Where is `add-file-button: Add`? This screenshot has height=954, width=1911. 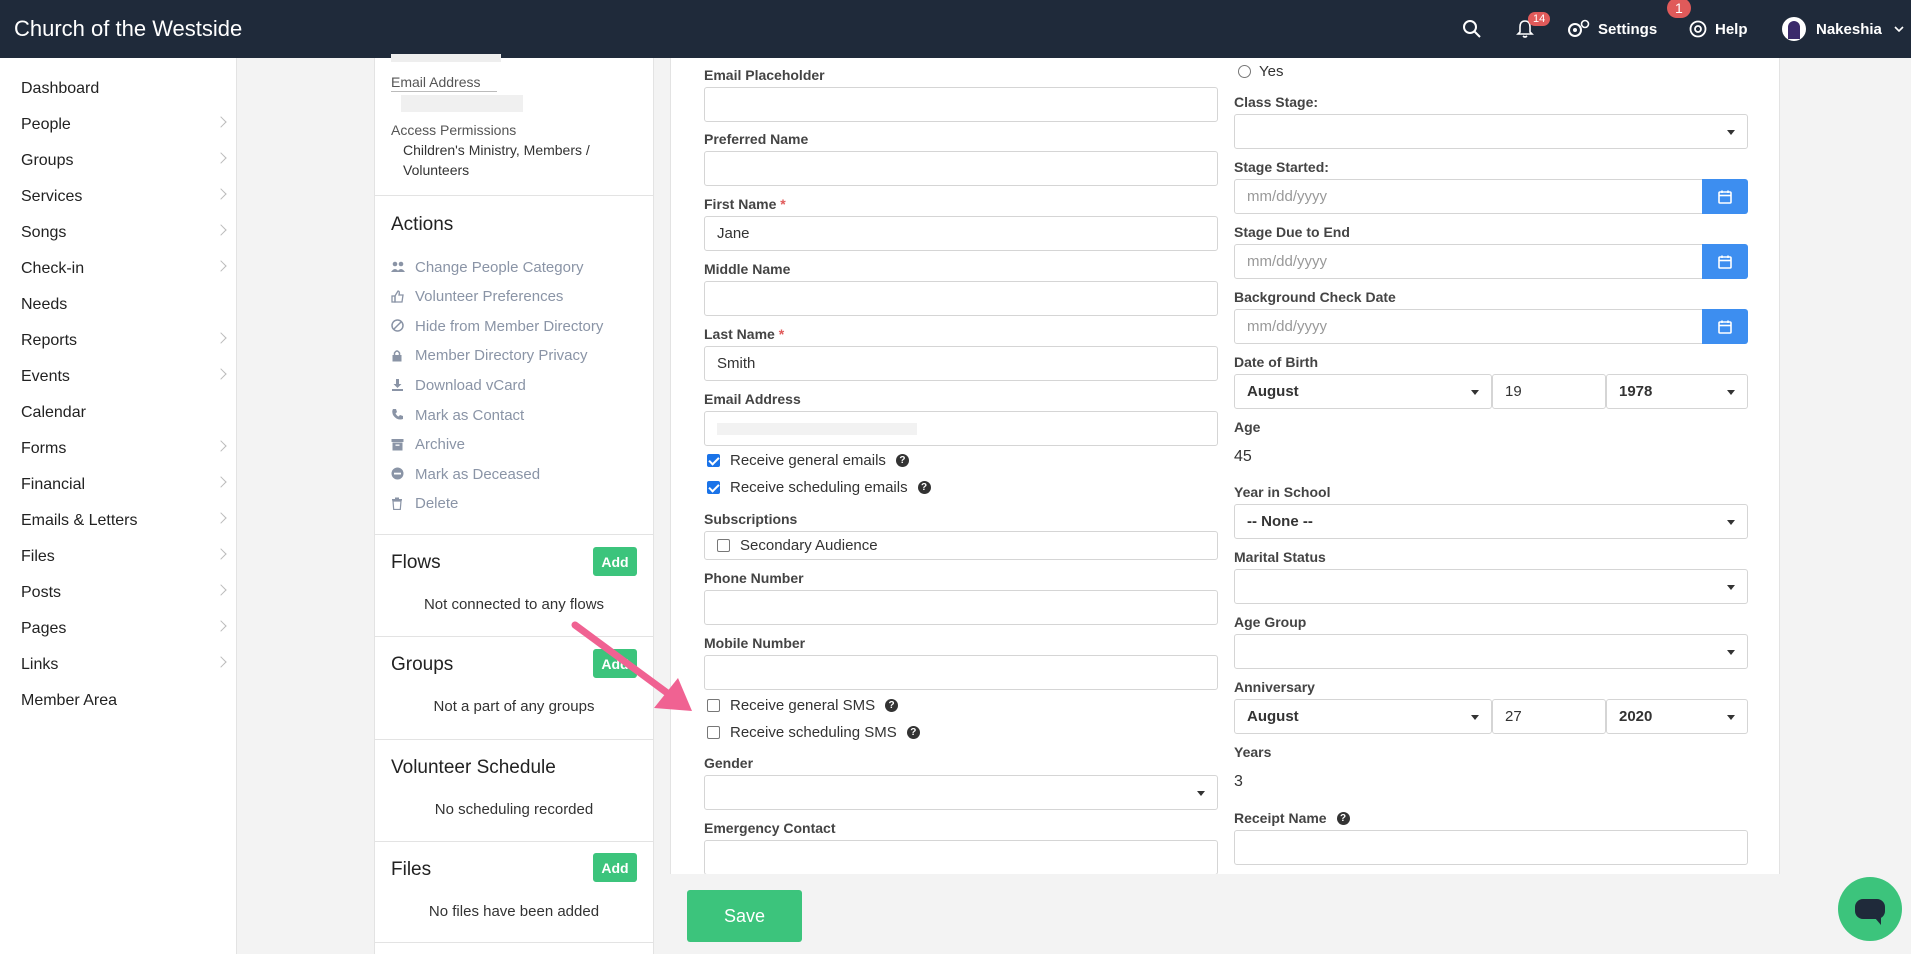 add-file-button: Add is located at coordinates (615, 867).